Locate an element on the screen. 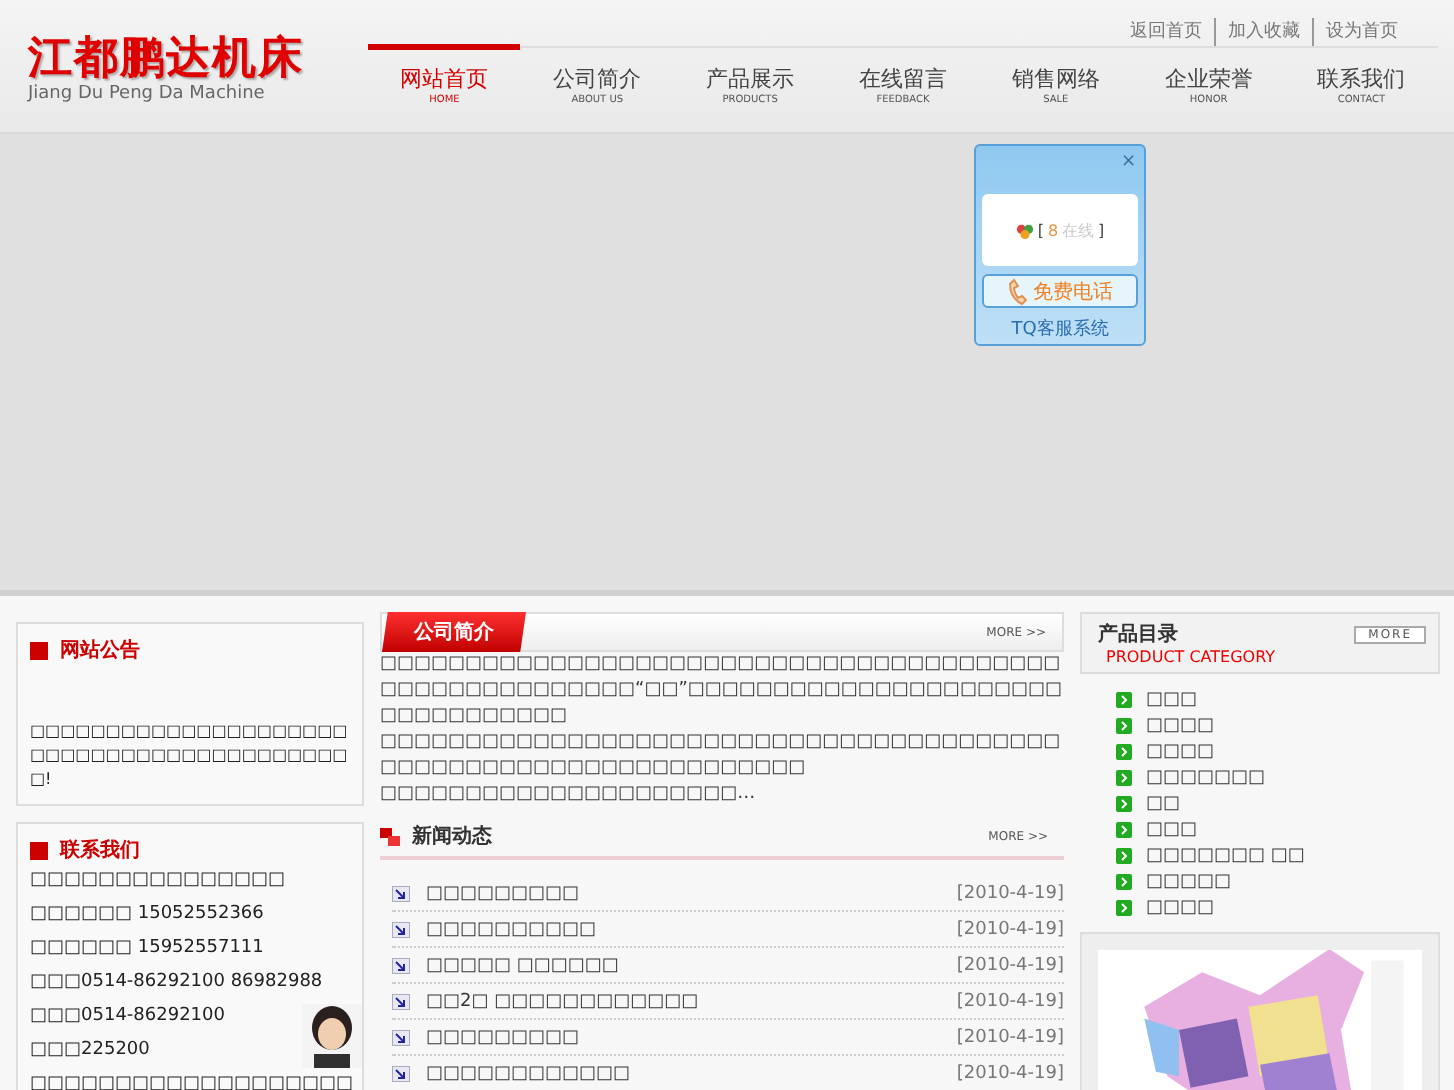 This screenshot has height=1090, width=1454. status-bracket: [ is located at coordinates (1040, 230).